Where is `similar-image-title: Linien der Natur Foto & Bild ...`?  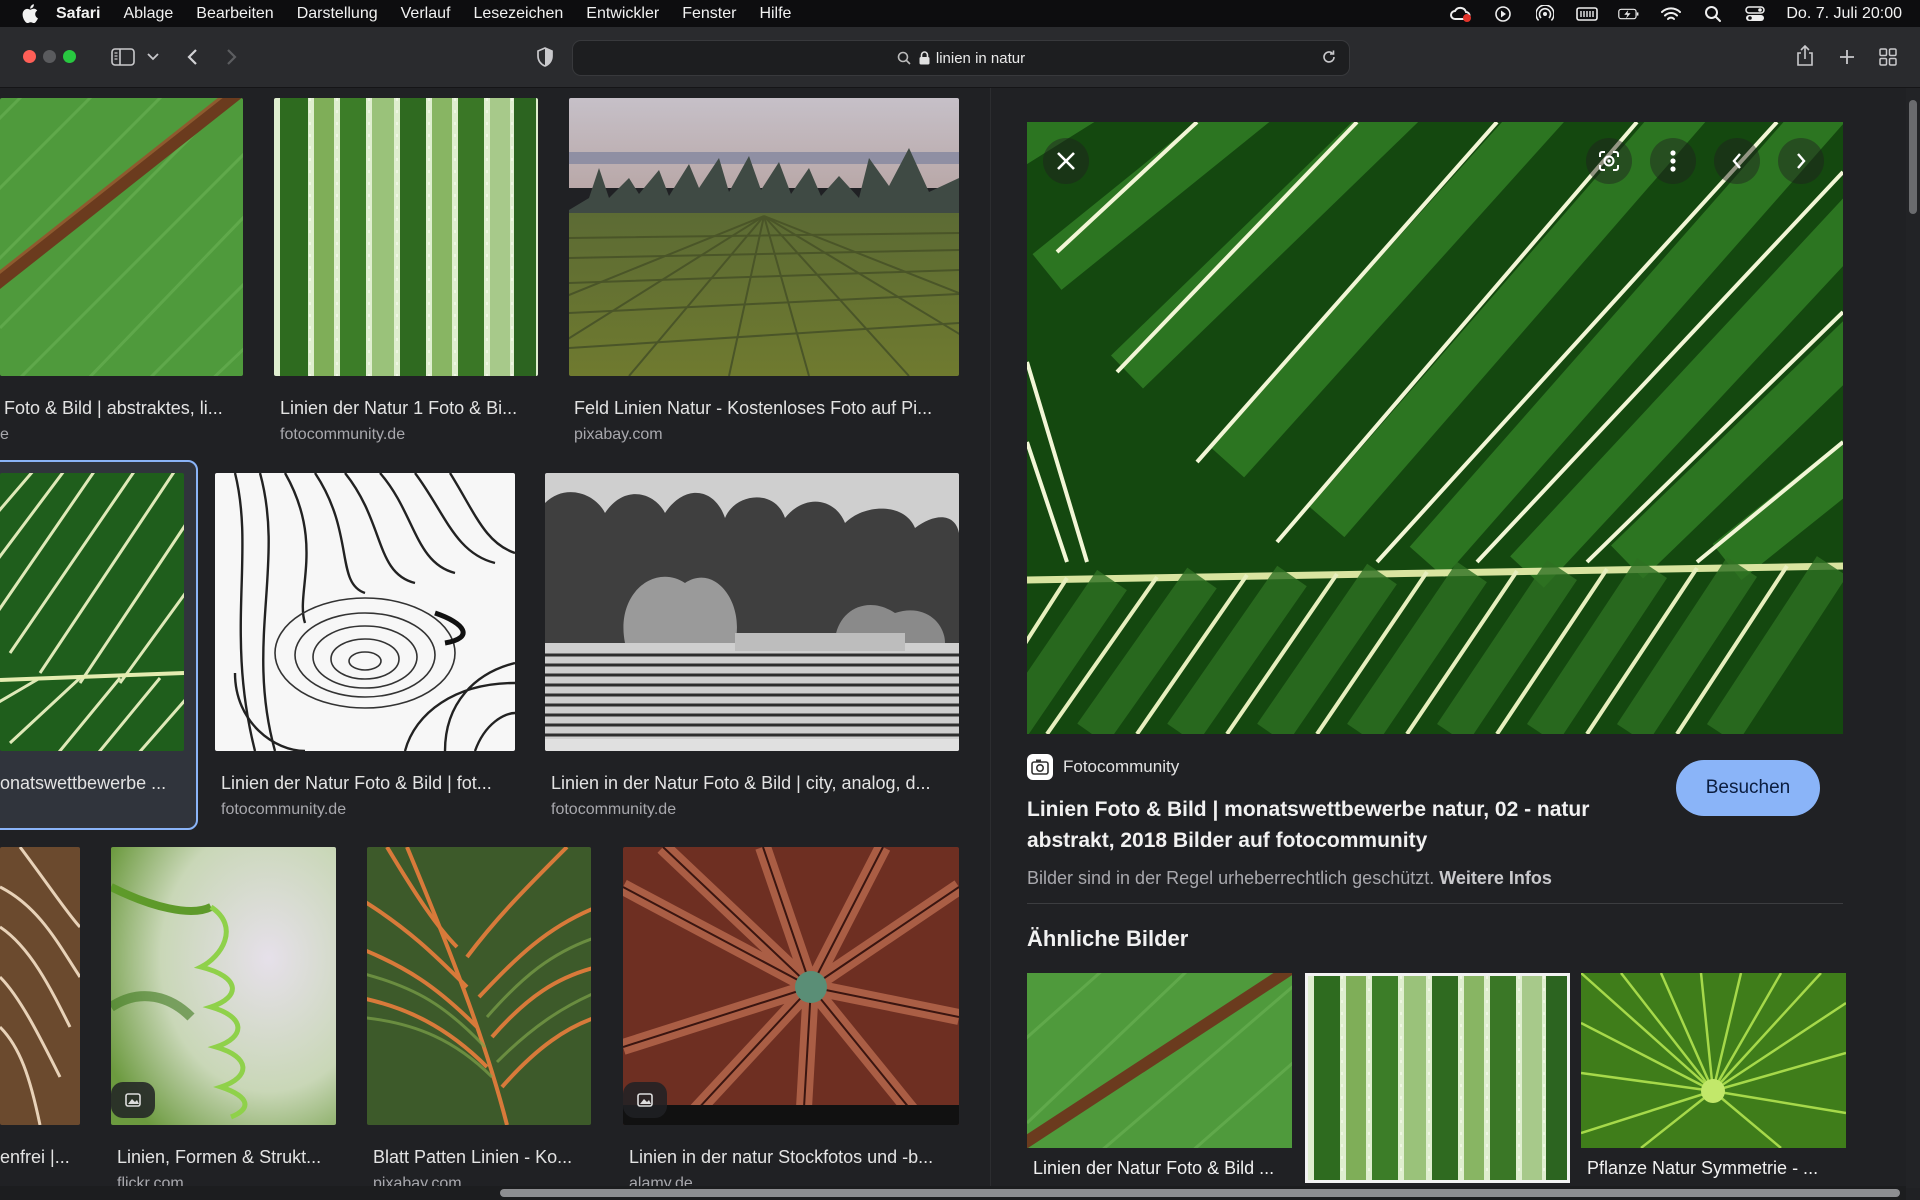
similar-image-title: Linien der Natur Foto & Bild ... is located at coordinates (1153, 1168).